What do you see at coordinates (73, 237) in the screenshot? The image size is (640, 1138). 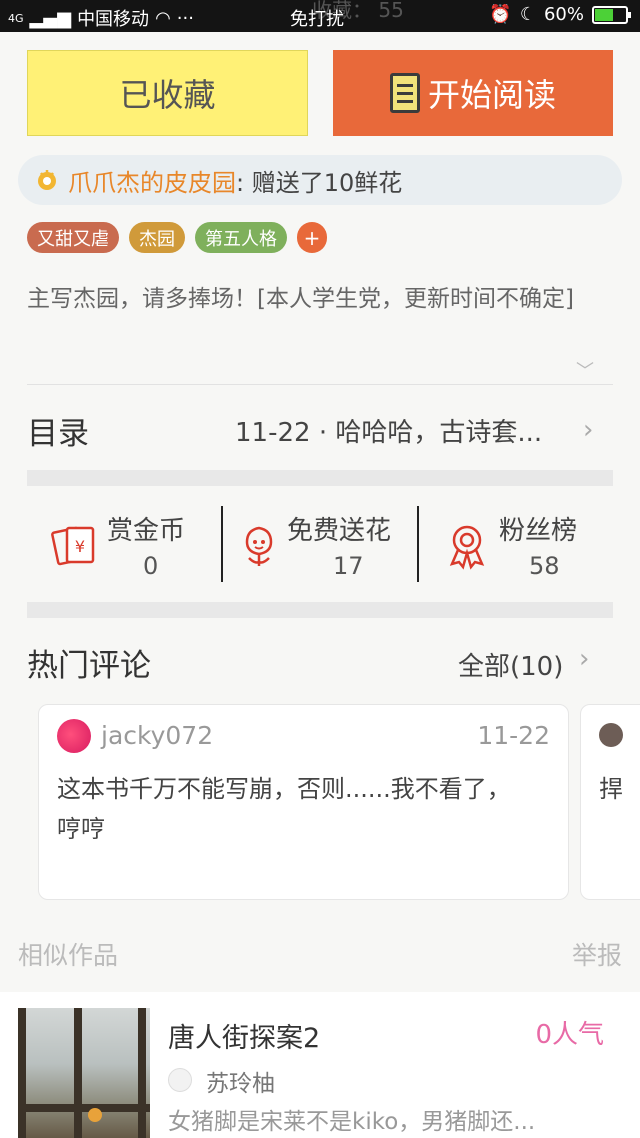 I see `tag-item: 又甜又虐` at bounding box center [73, 237].